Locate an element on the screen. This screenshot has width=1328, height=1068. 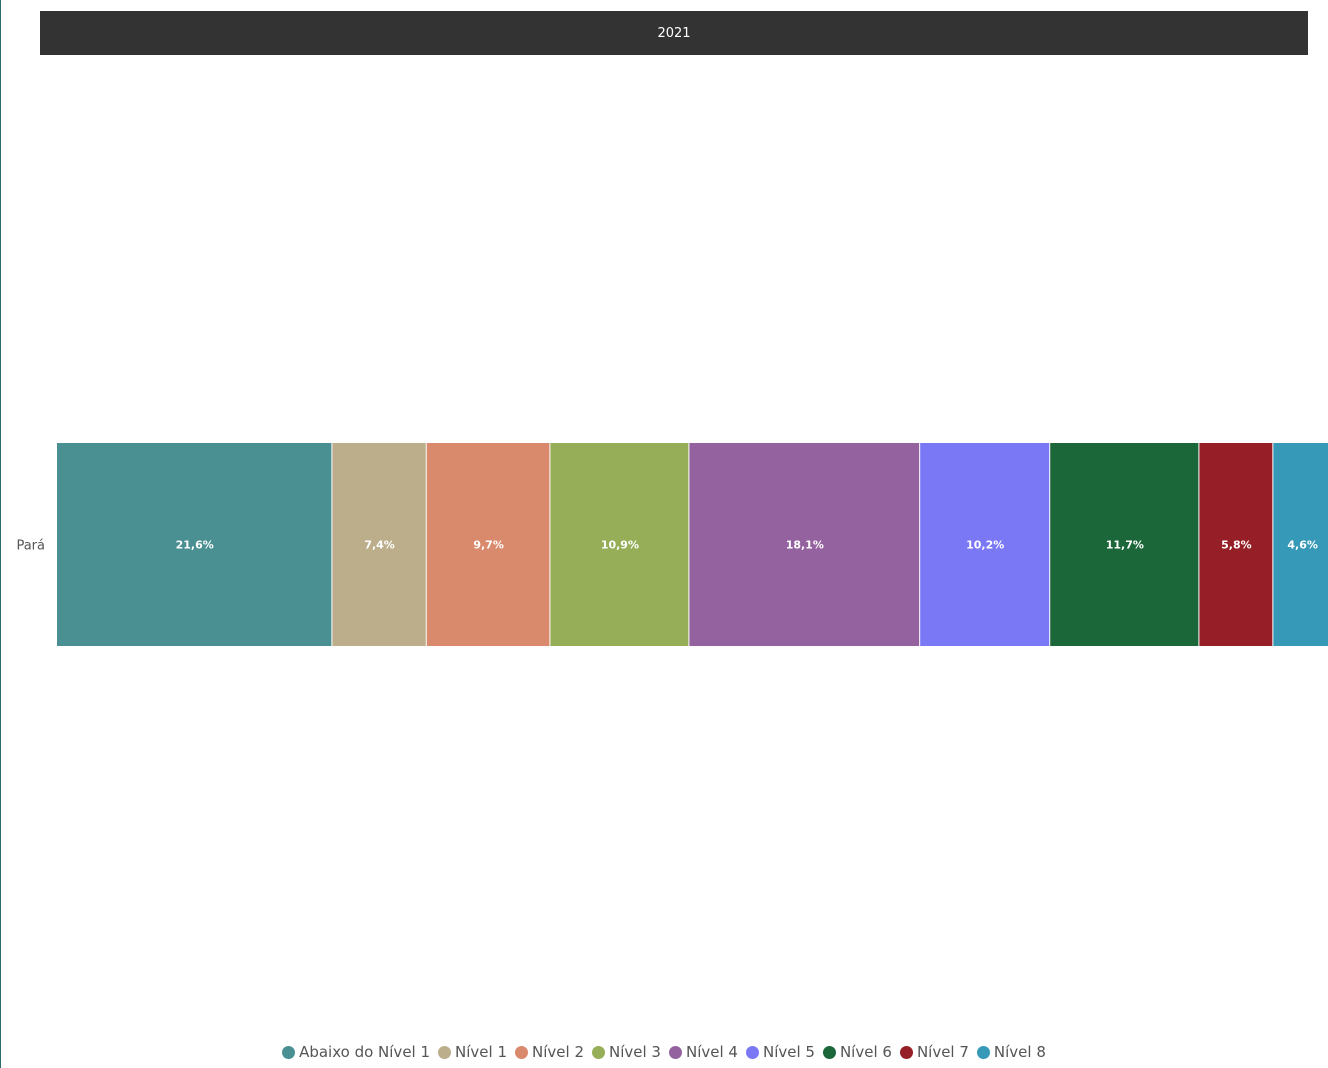
legend-item-3: Nível 2 is located at coordinates (549, 1052).